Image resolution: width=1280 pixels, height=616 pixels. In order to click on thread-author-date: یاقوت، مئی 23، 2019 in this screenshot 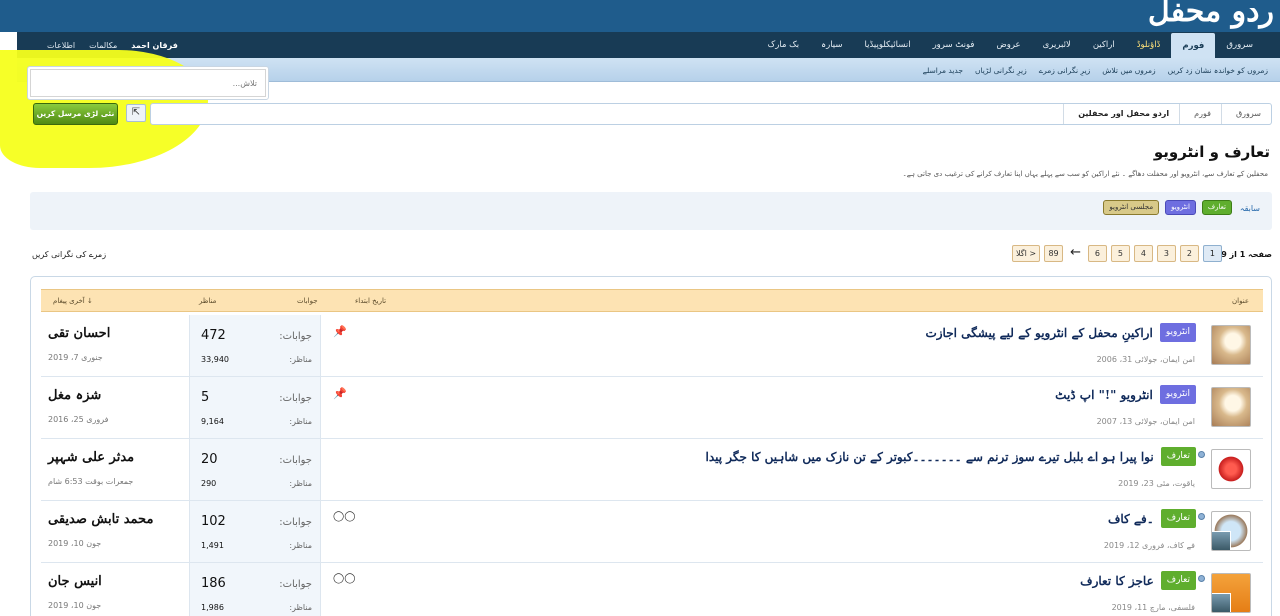, I will do `click(1156, 483)`.